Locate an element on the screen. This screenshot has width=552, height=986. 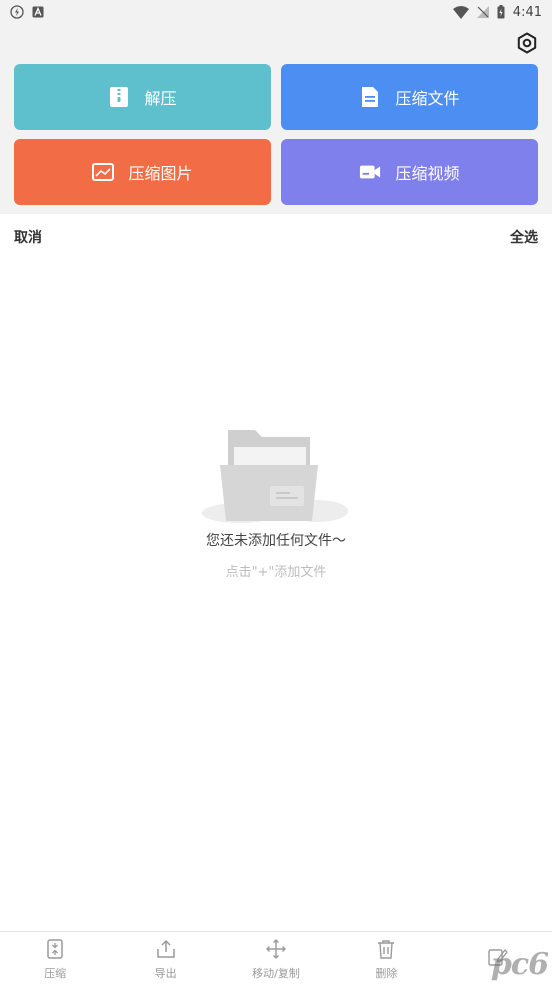
compress-images-tile-label: 压缩图片 is located at coordinates (160, 173).